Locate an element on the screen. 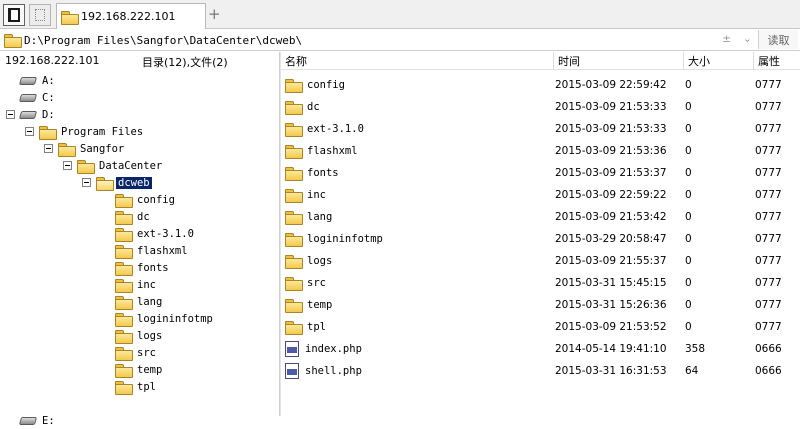 This screenshot has height=429, width=800. address-bar: ± ⌄ 读取 is located at coordinates (400, 40).